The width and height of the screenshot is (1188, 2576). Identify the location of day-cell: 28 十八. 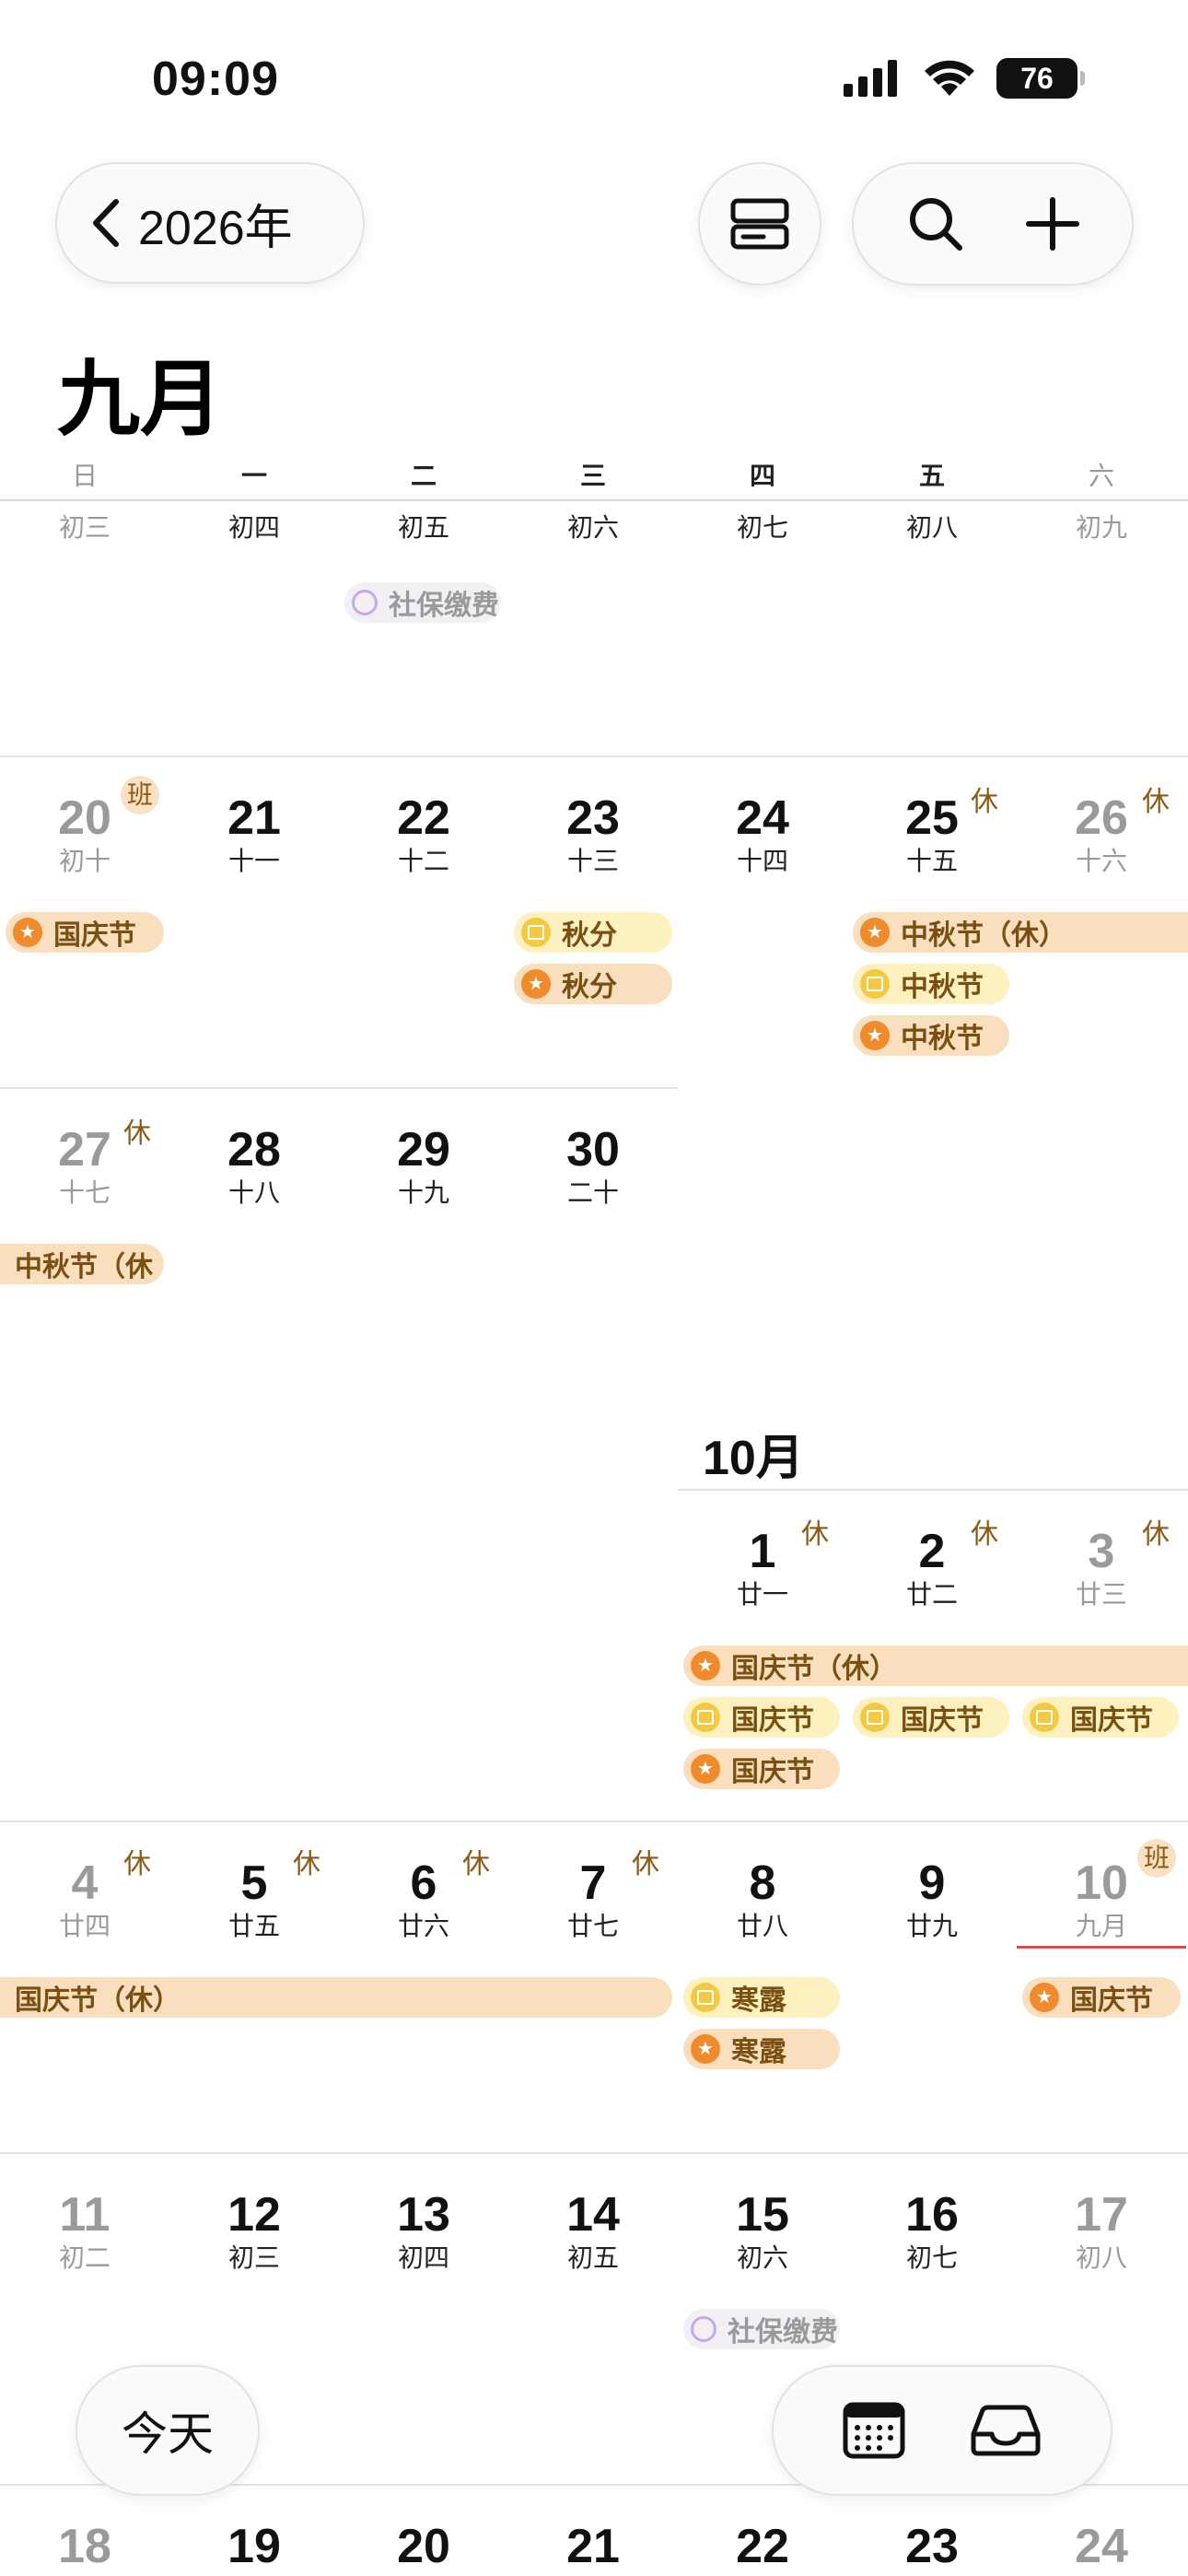
(254, 1165).